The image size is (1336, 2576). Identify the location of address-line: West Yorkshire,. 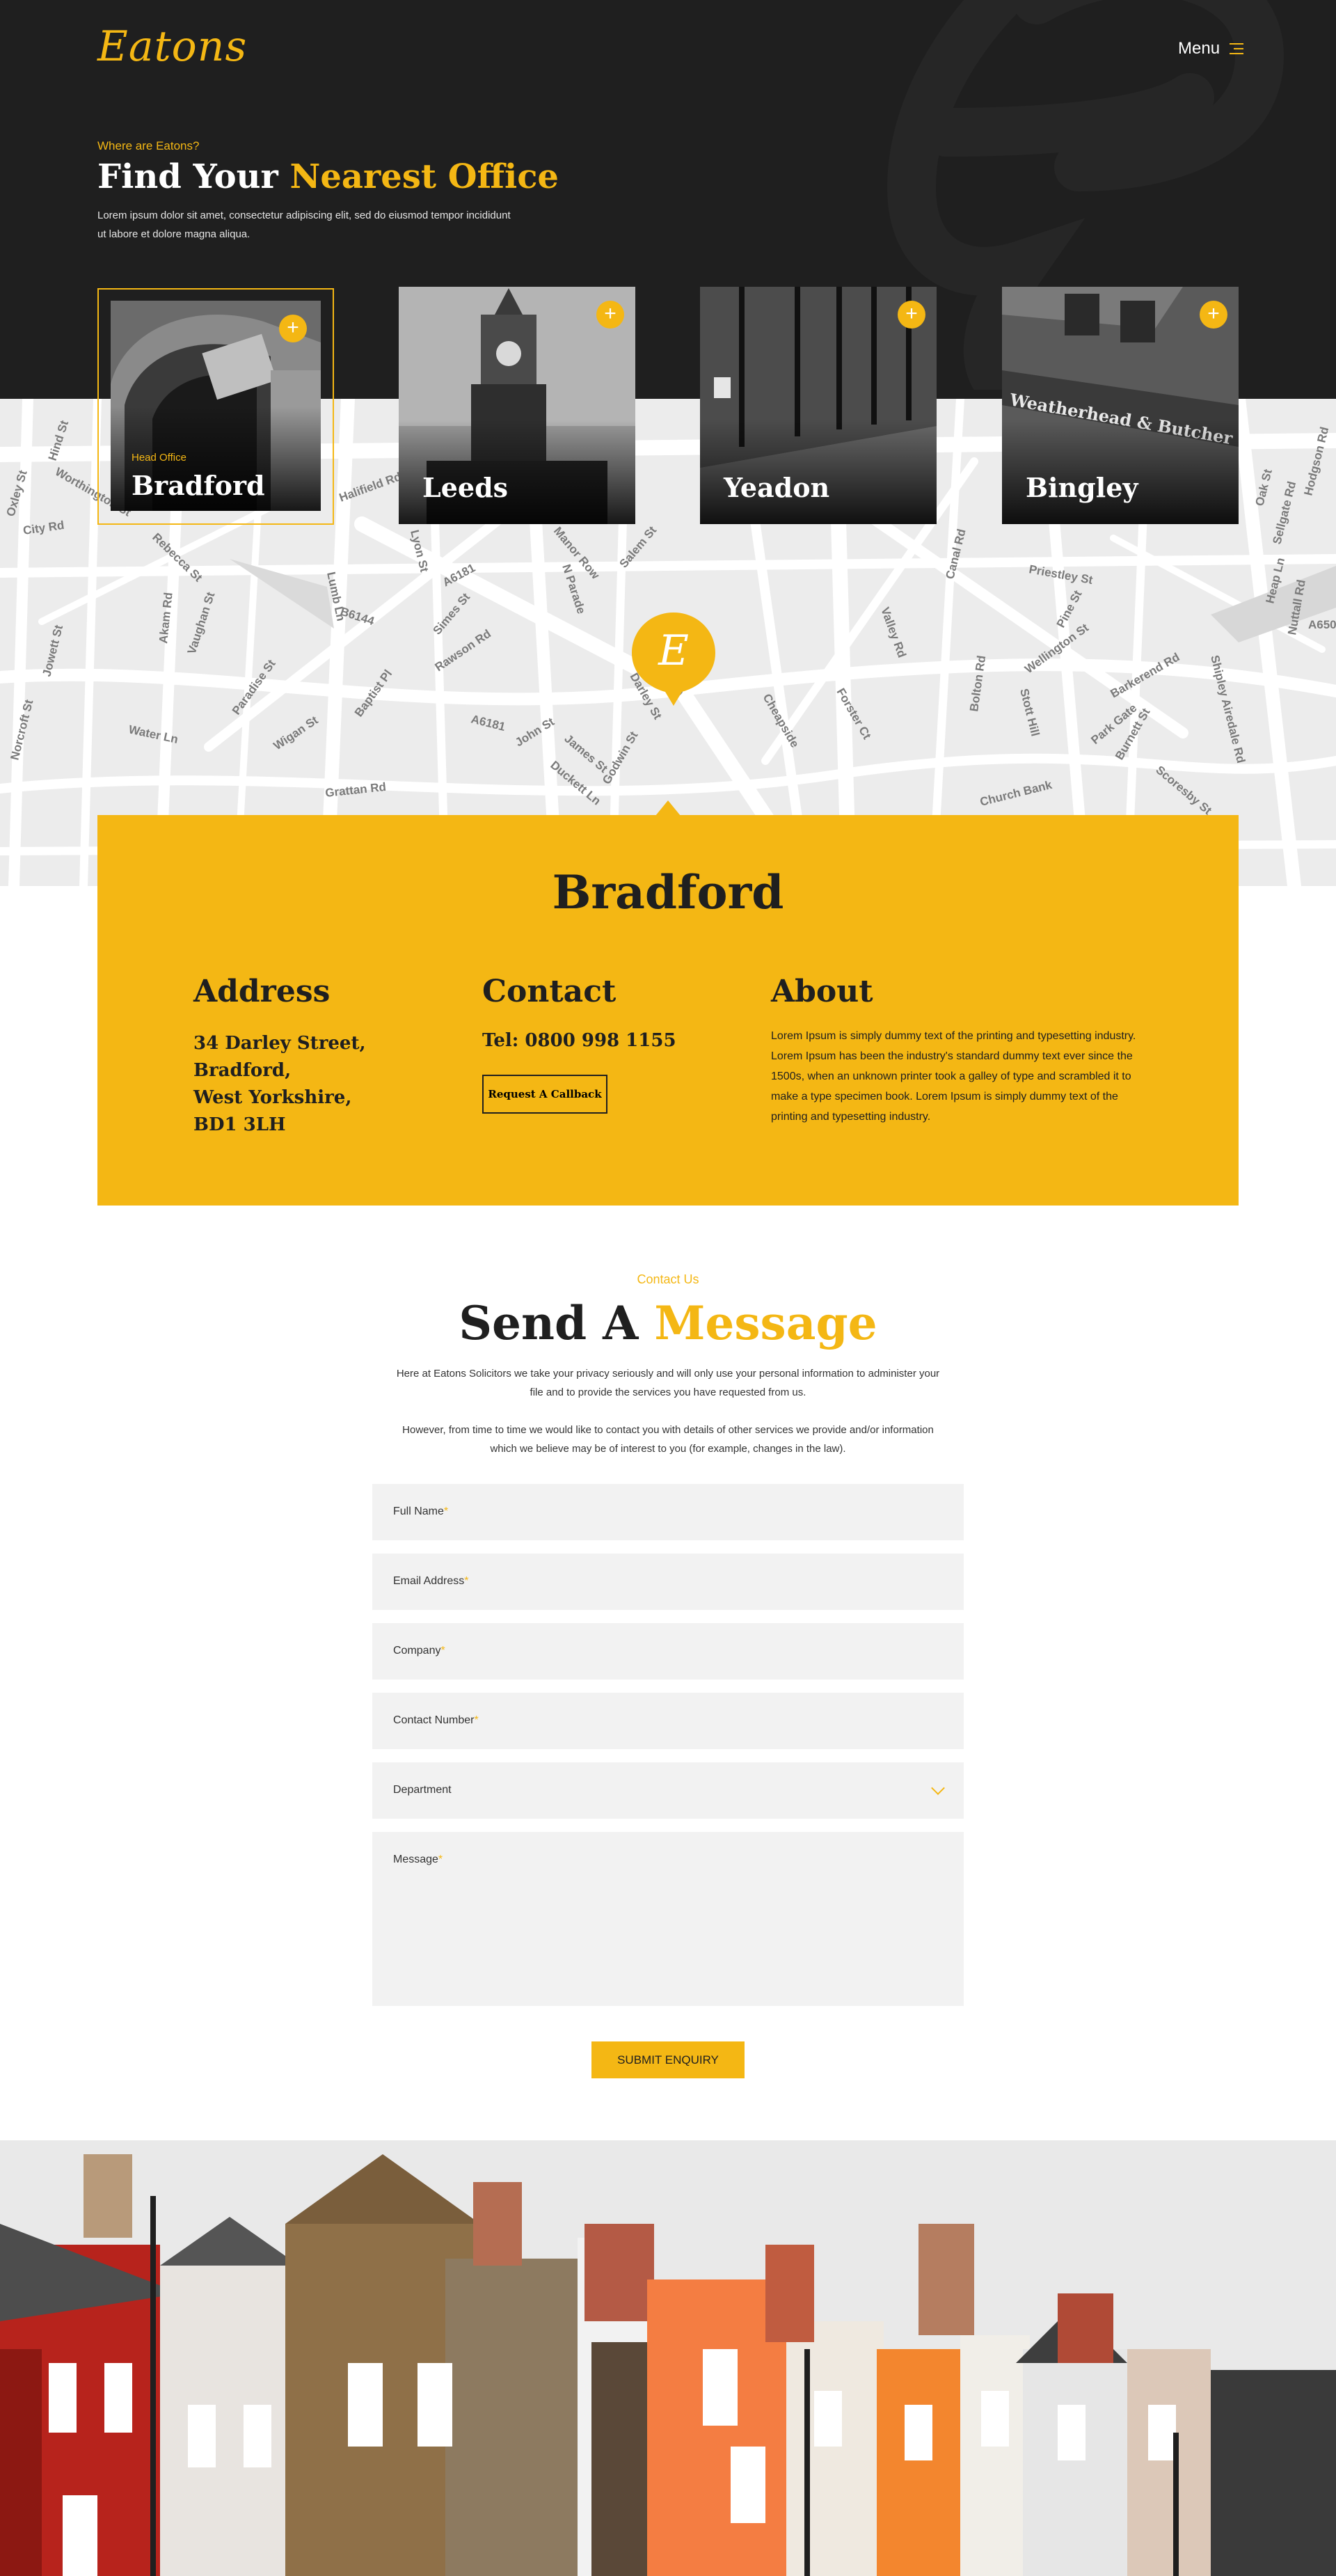
(272, 1097).